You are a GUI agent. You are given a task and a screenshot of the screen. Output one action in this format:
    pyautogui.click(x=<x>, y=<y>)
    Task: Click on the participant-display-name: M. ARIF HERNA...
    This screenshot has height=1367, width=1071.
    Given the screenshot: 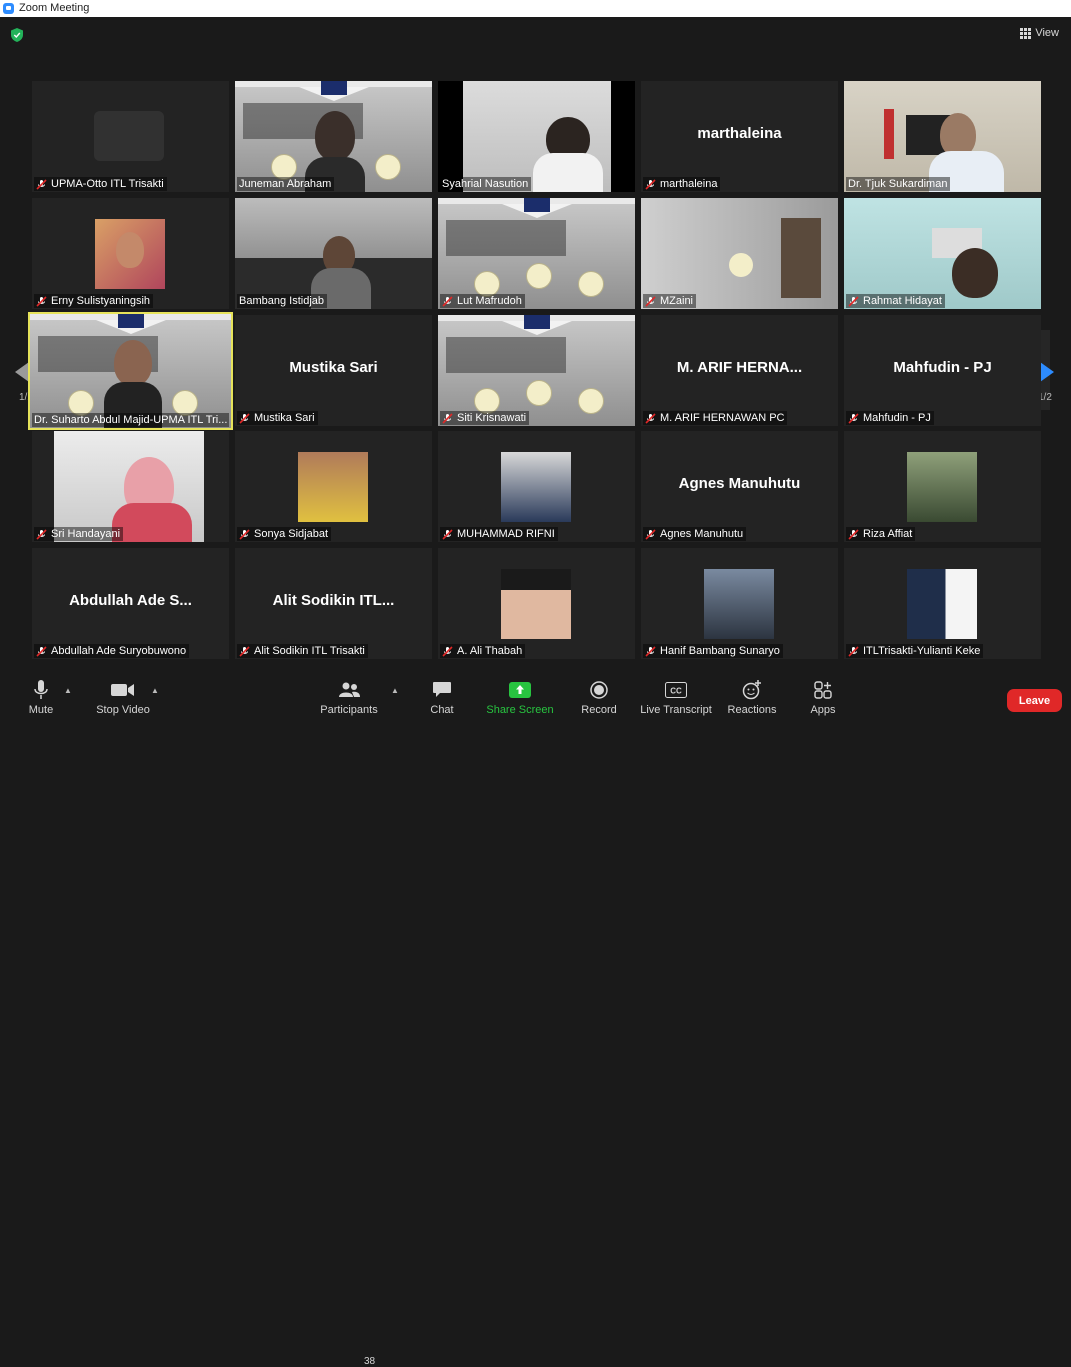 What is the action you would take?
    pyautogui.click(x=739, y=367)
    